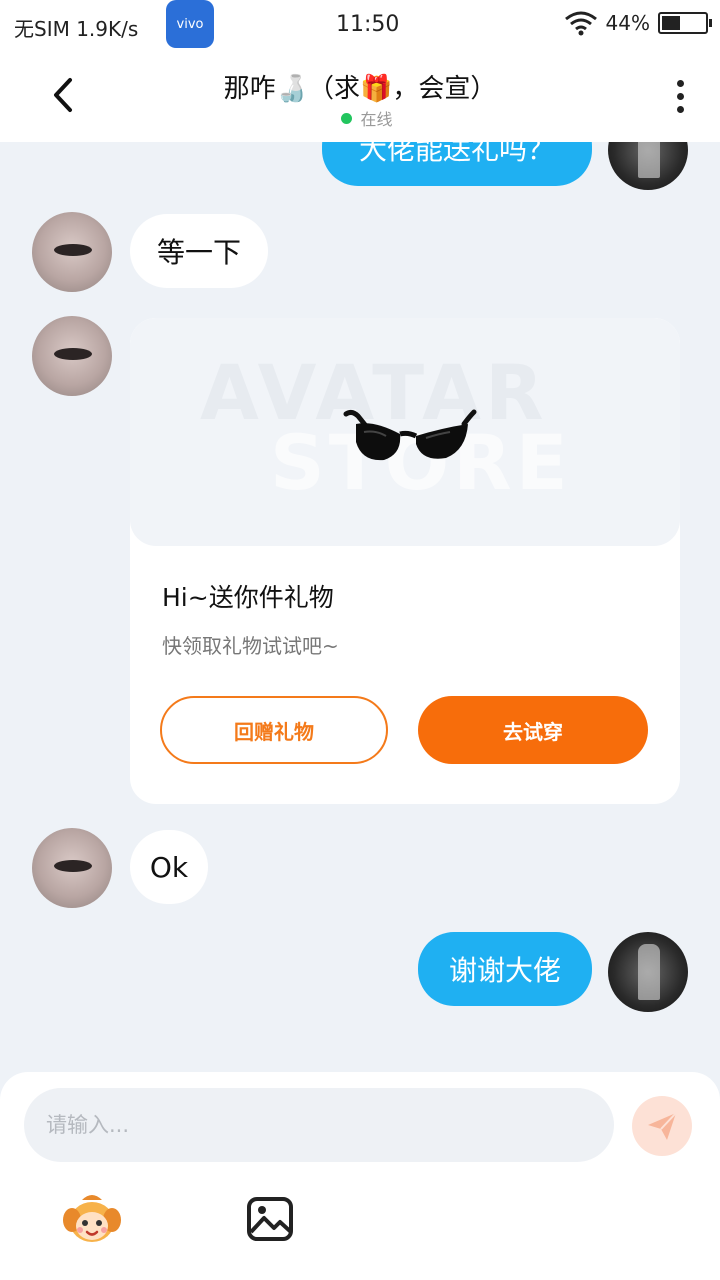 The height and width of the screenshot is (1280, 720). I want to click on send-button, so click(662, 1126).